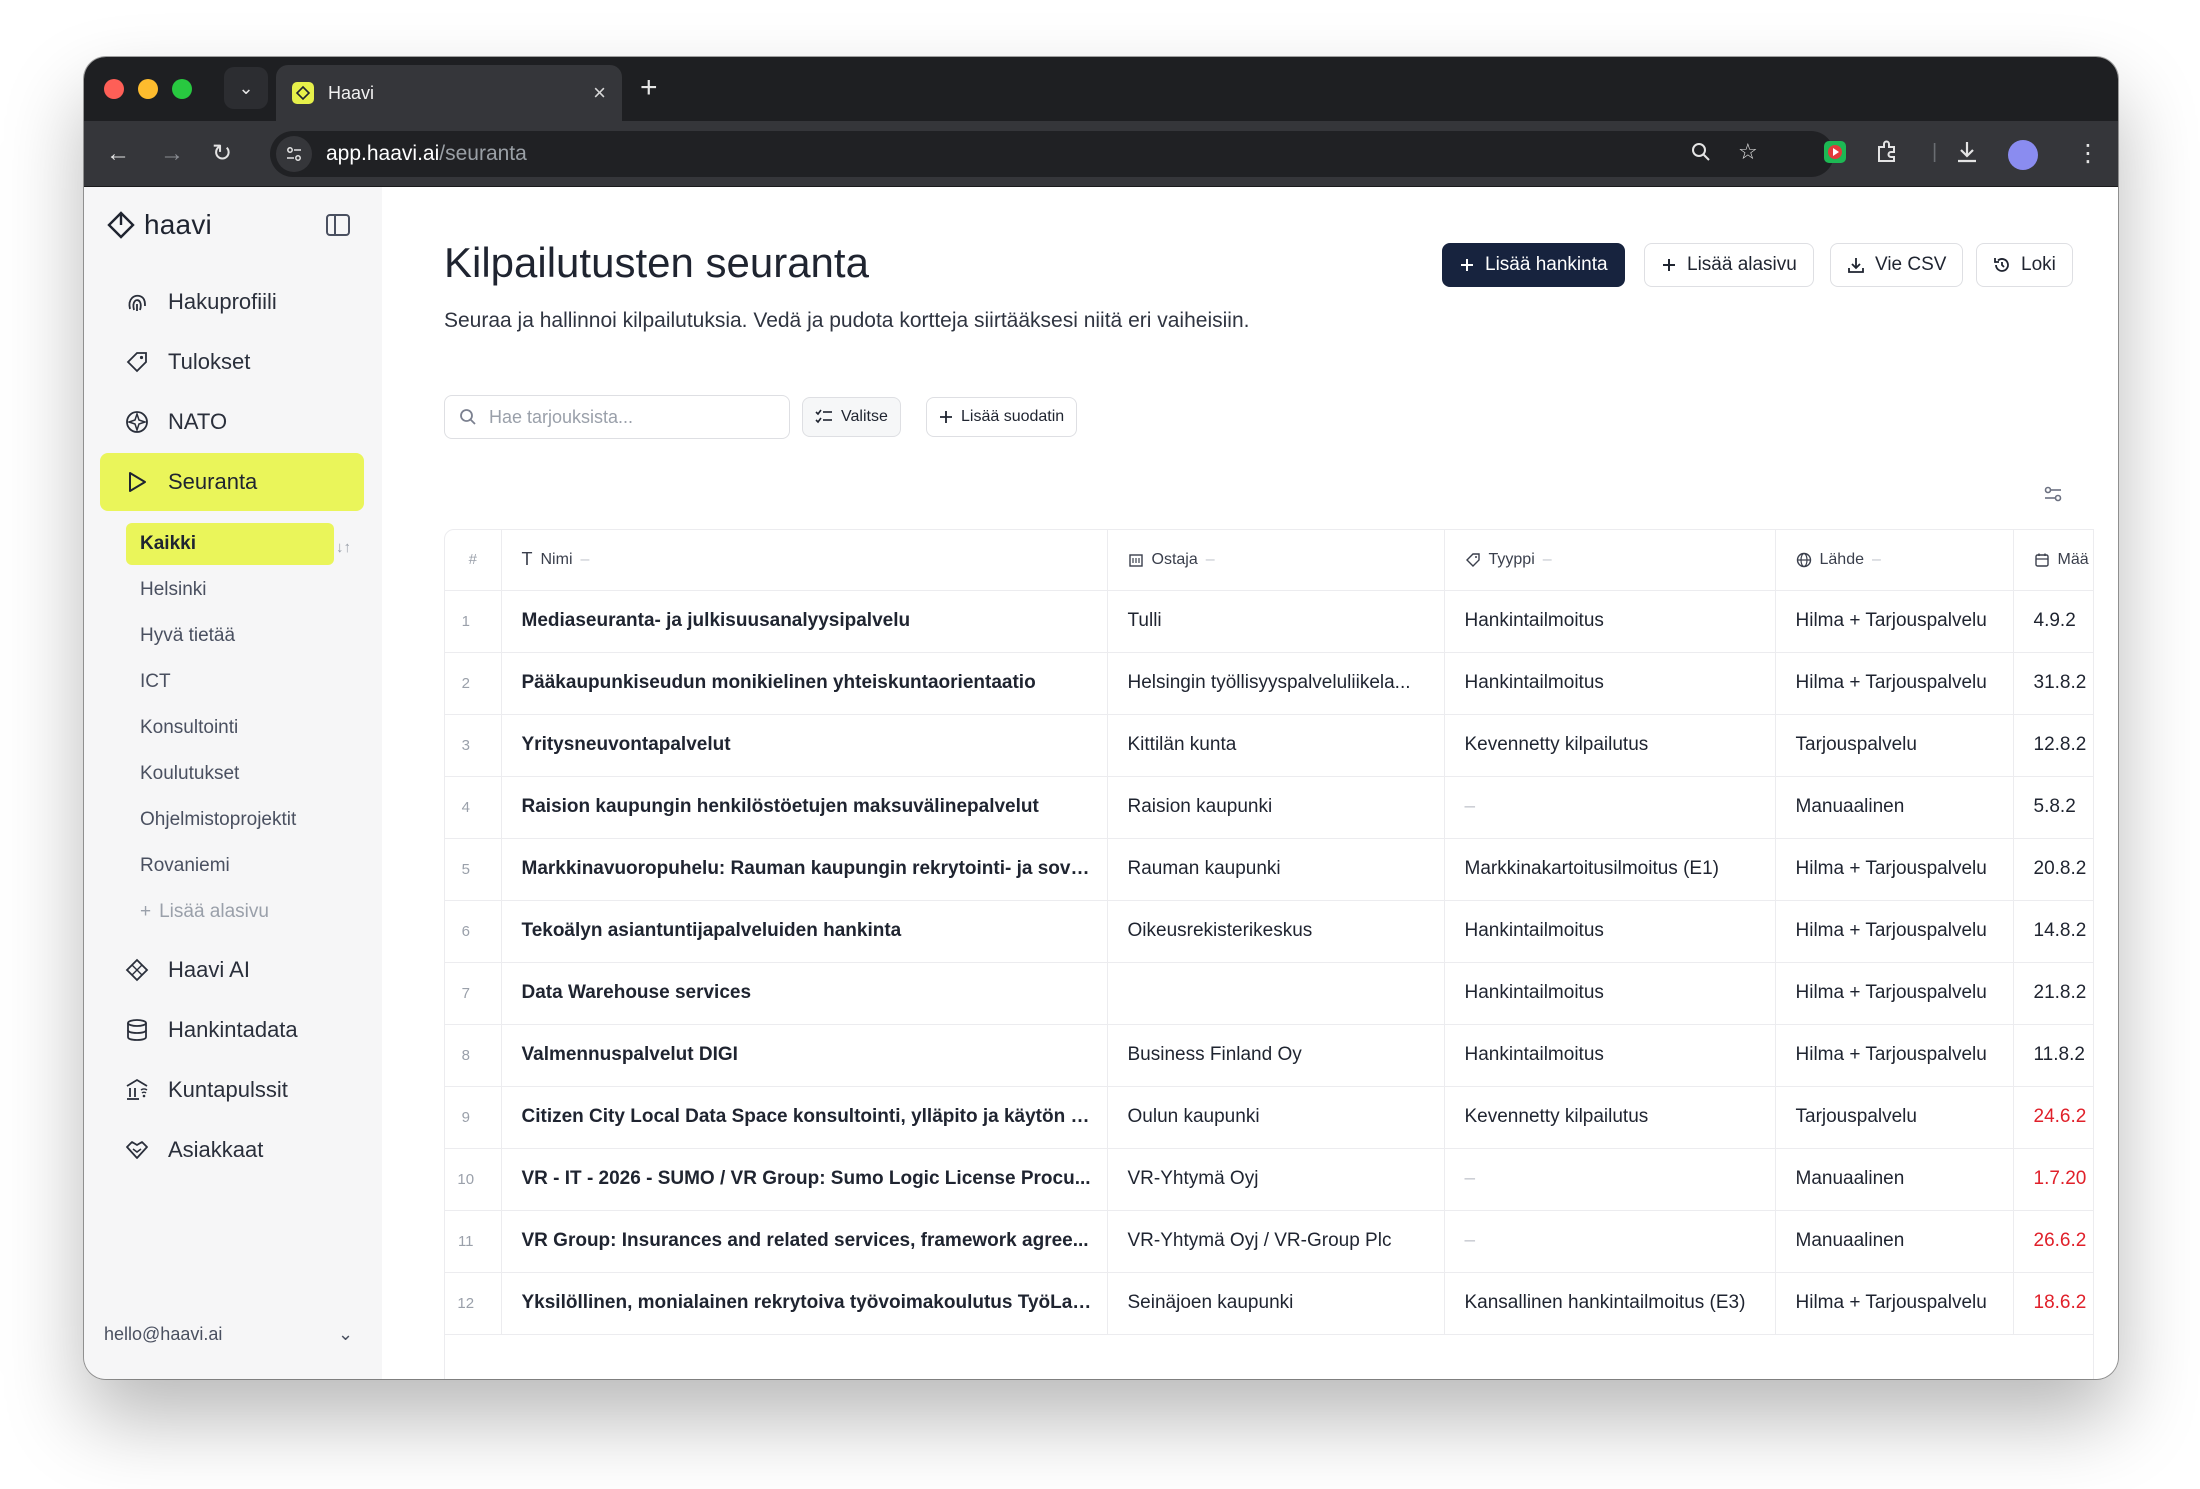 This screenshot has width=2200, height=1489. What do you see at coordinates (118, 154) in the screenshot?
I see `back-arrow-icon: ←` at bounding box center [118, 154].